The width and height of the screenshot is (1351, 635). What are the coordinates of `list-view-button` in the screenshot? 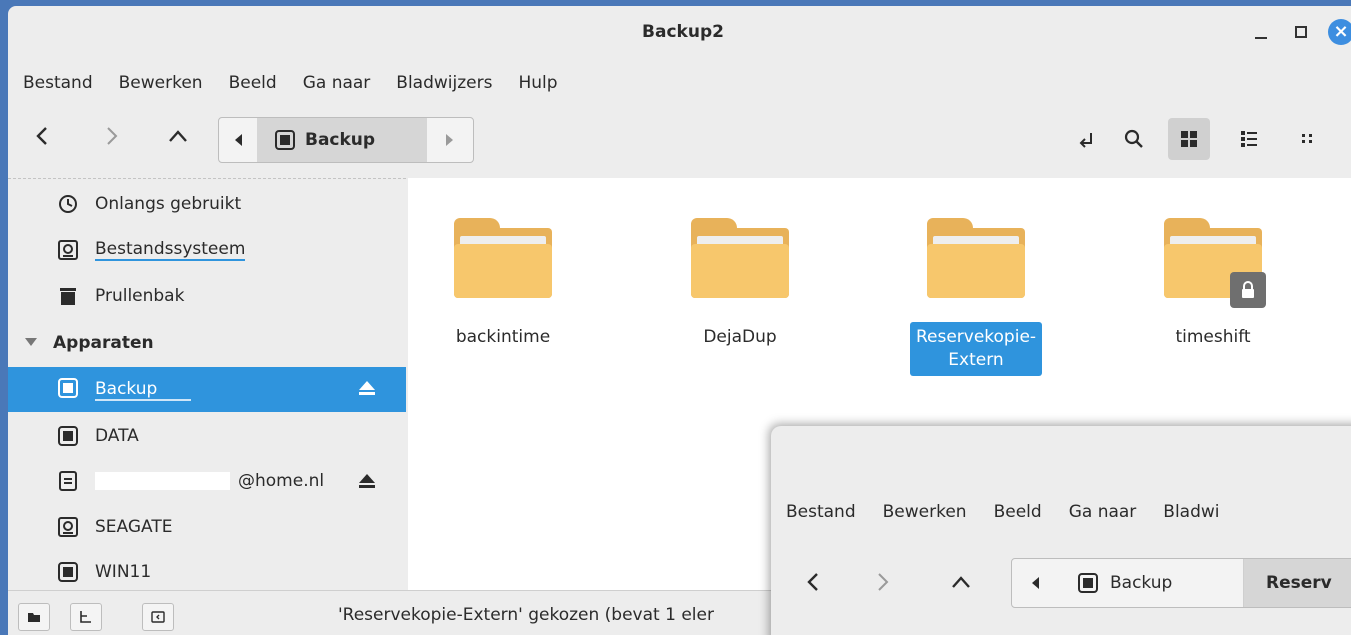 It's located at (1249, 139).